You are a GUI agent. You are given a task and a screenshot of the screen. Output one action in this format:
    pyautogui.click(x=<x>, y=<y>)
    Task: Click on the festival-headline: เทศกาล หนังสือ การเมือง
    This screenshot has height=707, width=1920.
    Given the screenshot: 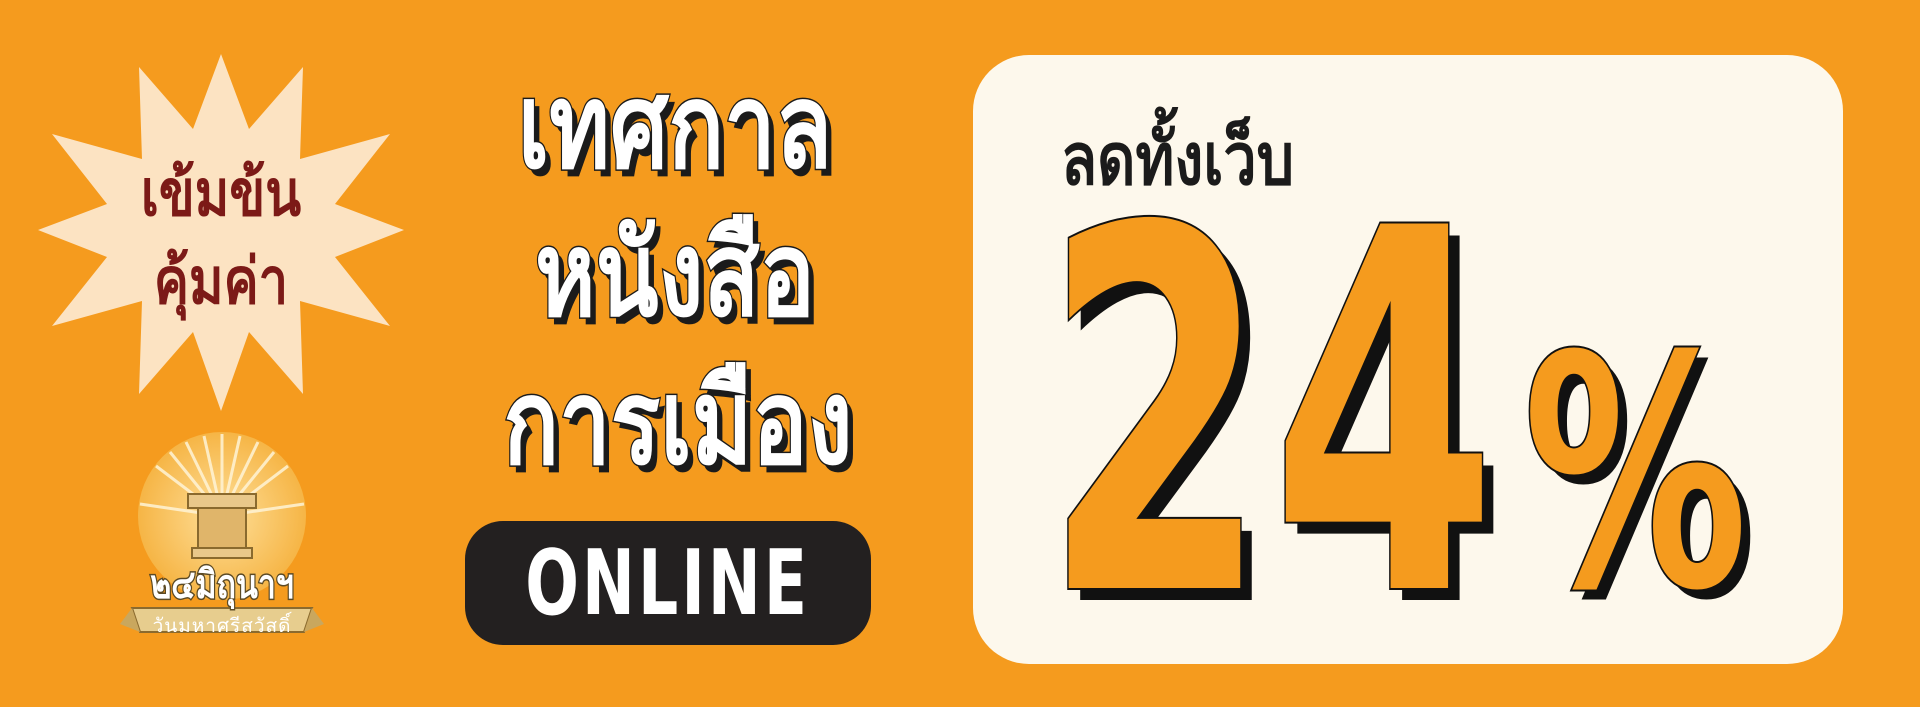 What is the action you would take?
    pyautogui.click(x=678, y=274)
    